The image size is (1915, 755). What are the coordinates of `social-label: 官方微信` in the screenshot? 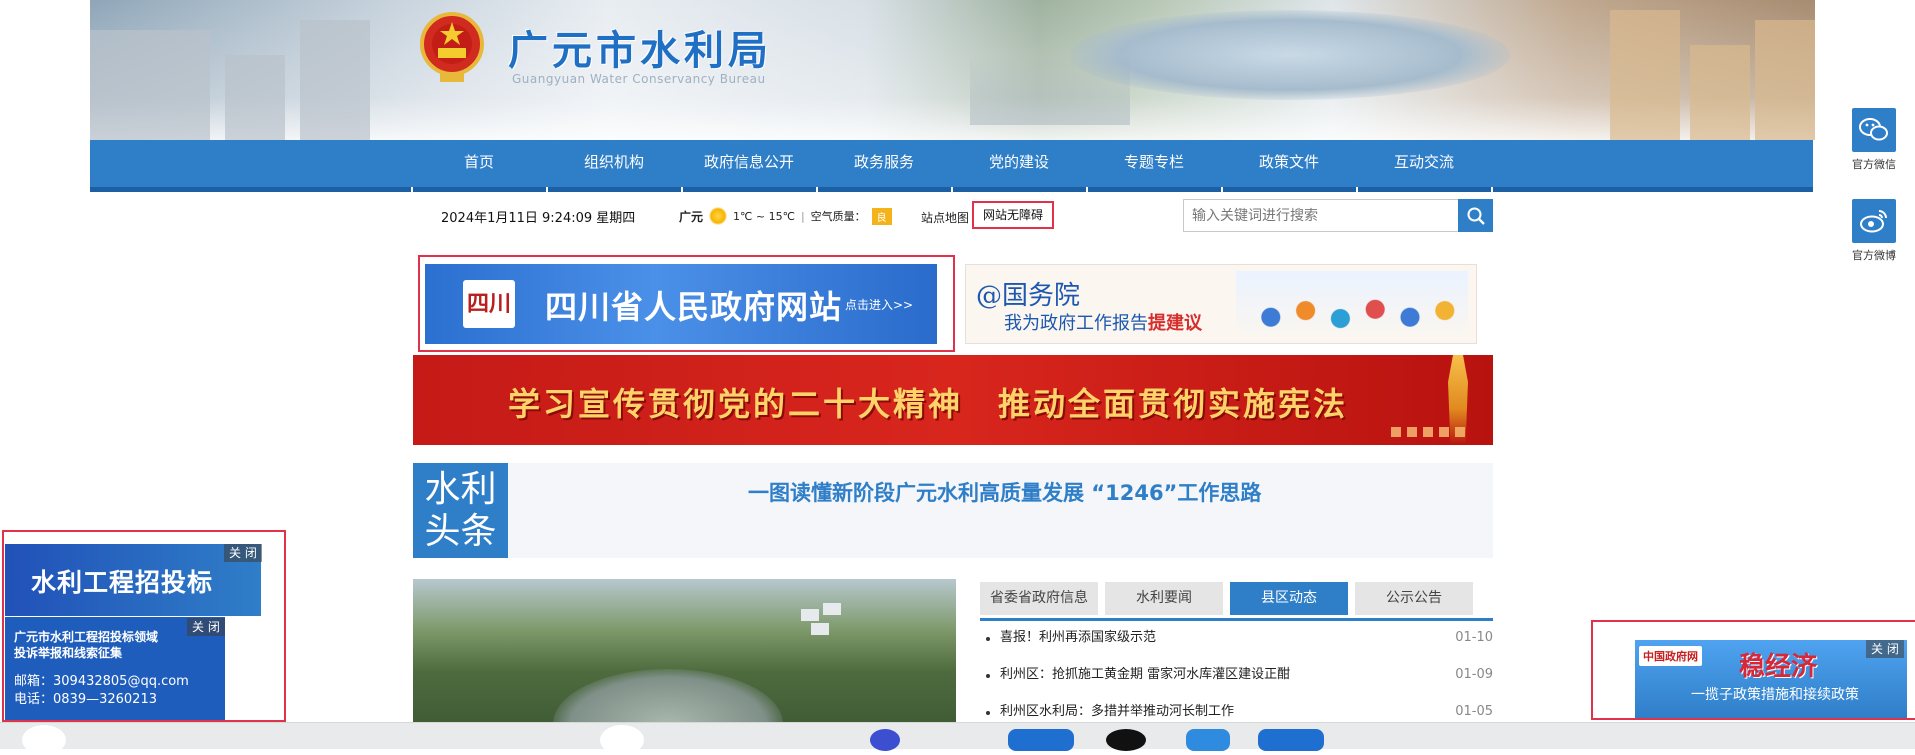 It's located at (1874, 164).